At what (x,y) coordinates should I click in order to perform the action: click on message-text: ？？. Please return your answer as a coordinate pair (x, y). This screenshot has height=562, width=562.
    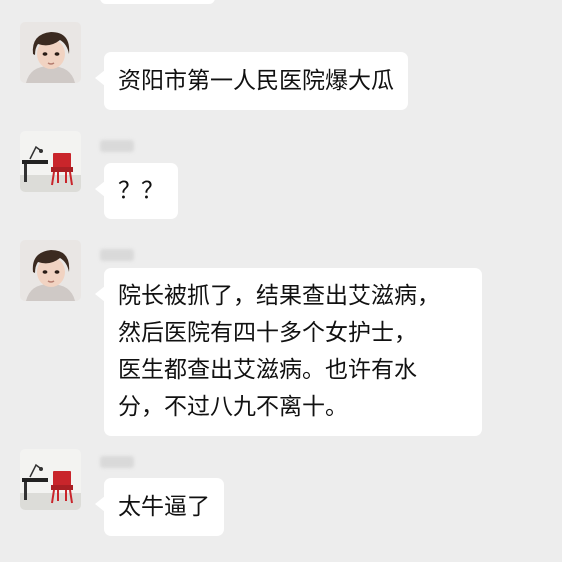
    Looking at the image, I should click on (141, 191).